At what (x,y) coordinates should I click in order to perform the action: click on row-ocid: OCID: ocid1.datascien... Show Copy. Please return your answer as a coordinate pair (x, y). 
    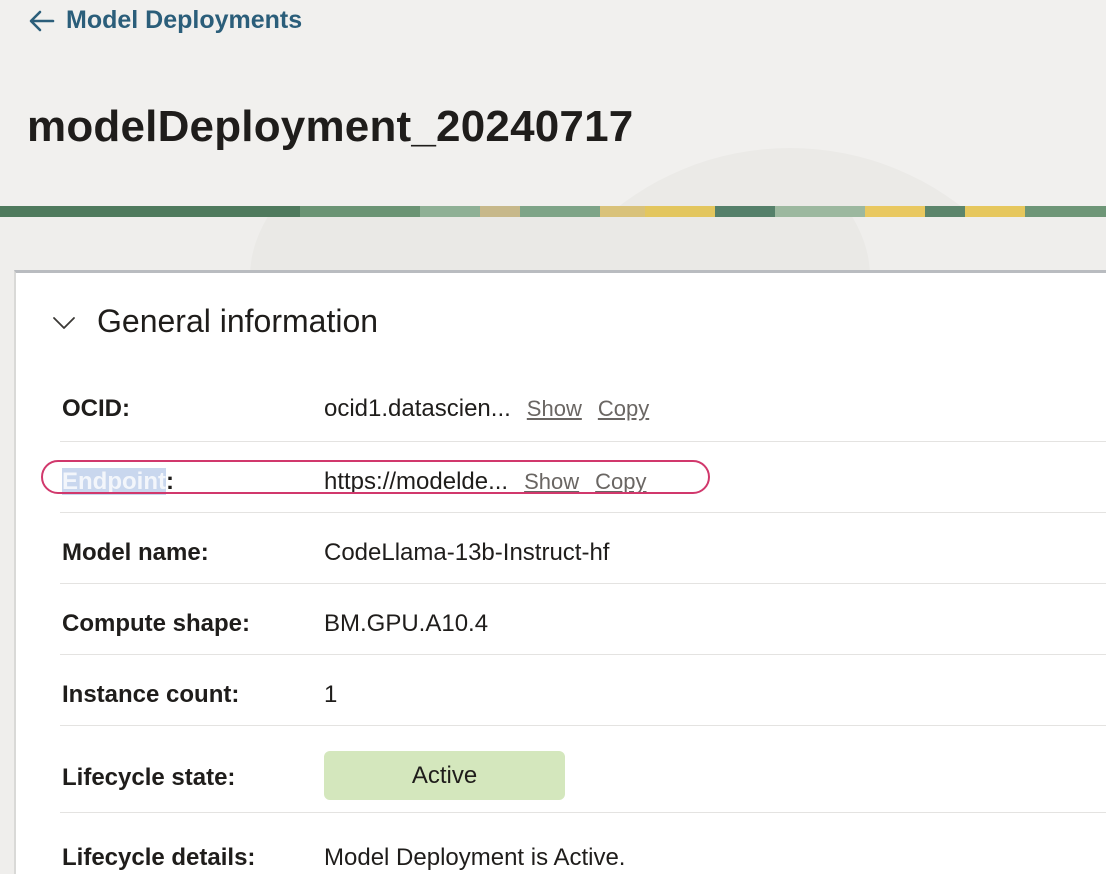
    Looking at the image, I should click on (583, 406).